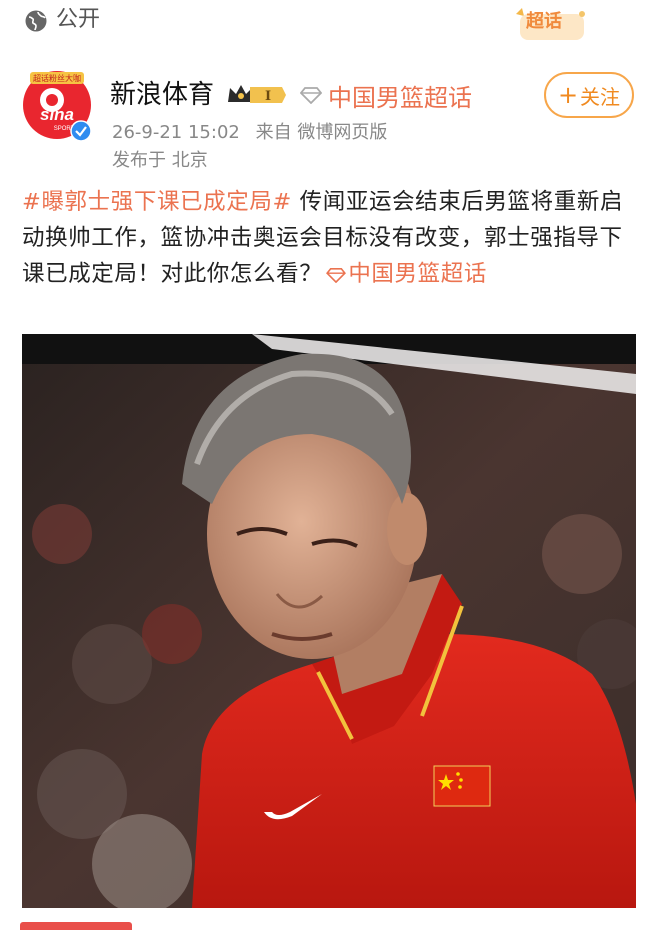  What do you see at coordinates (400, 95) in the screenshot?
I see `topic-link-label: 中国男篮超话` at bounding box center [400, 95].